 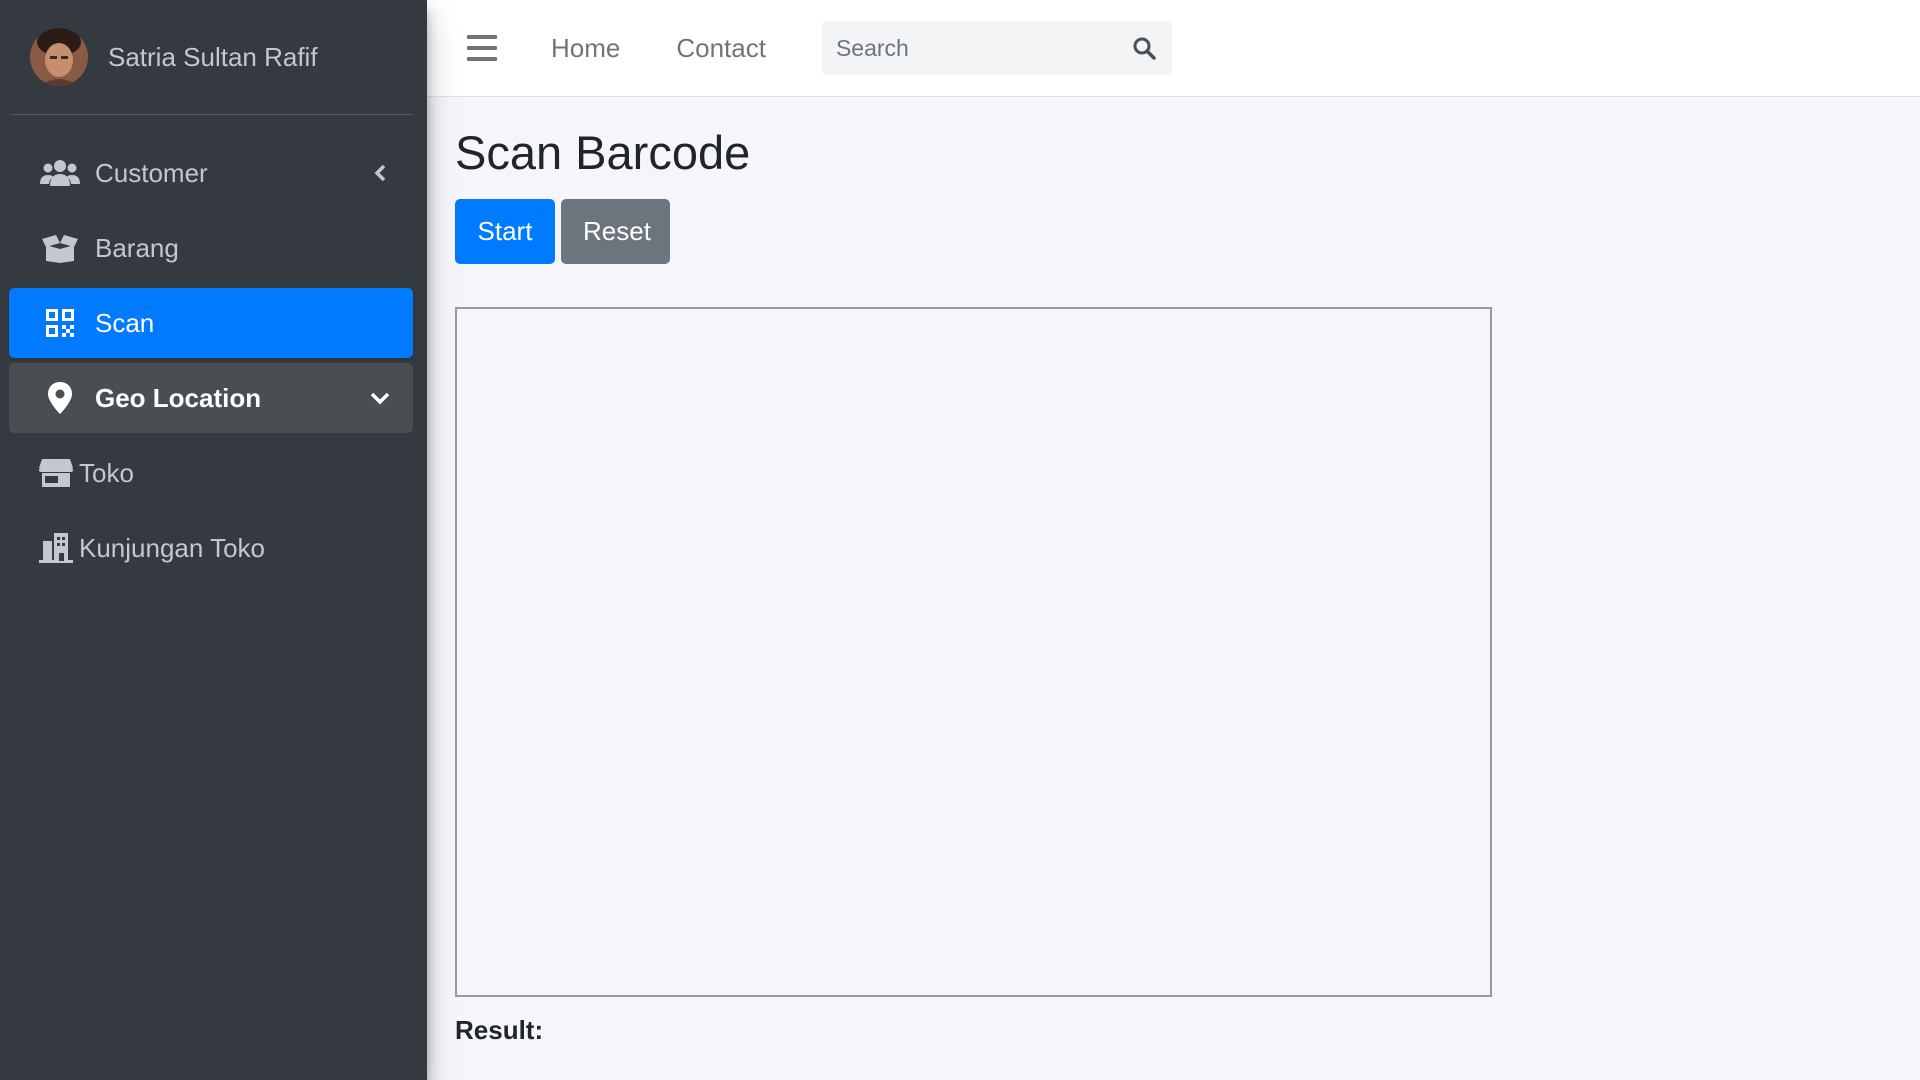 What do you see at coordinates (615, 231) in the screenshot?
I see `reset-button: Reset` at bounding box center [615, 231].